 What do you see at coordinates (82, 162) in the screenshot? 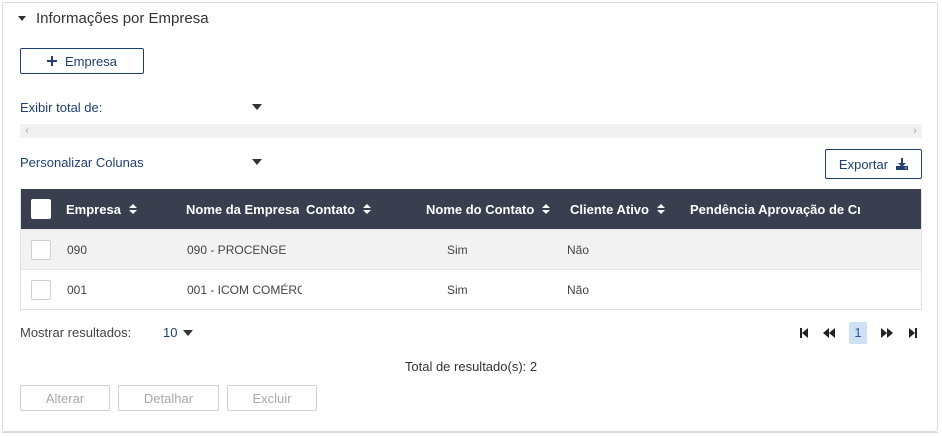
I see `customize-columns-label: Personalizar Colunas` at bounding box center [82, 162].